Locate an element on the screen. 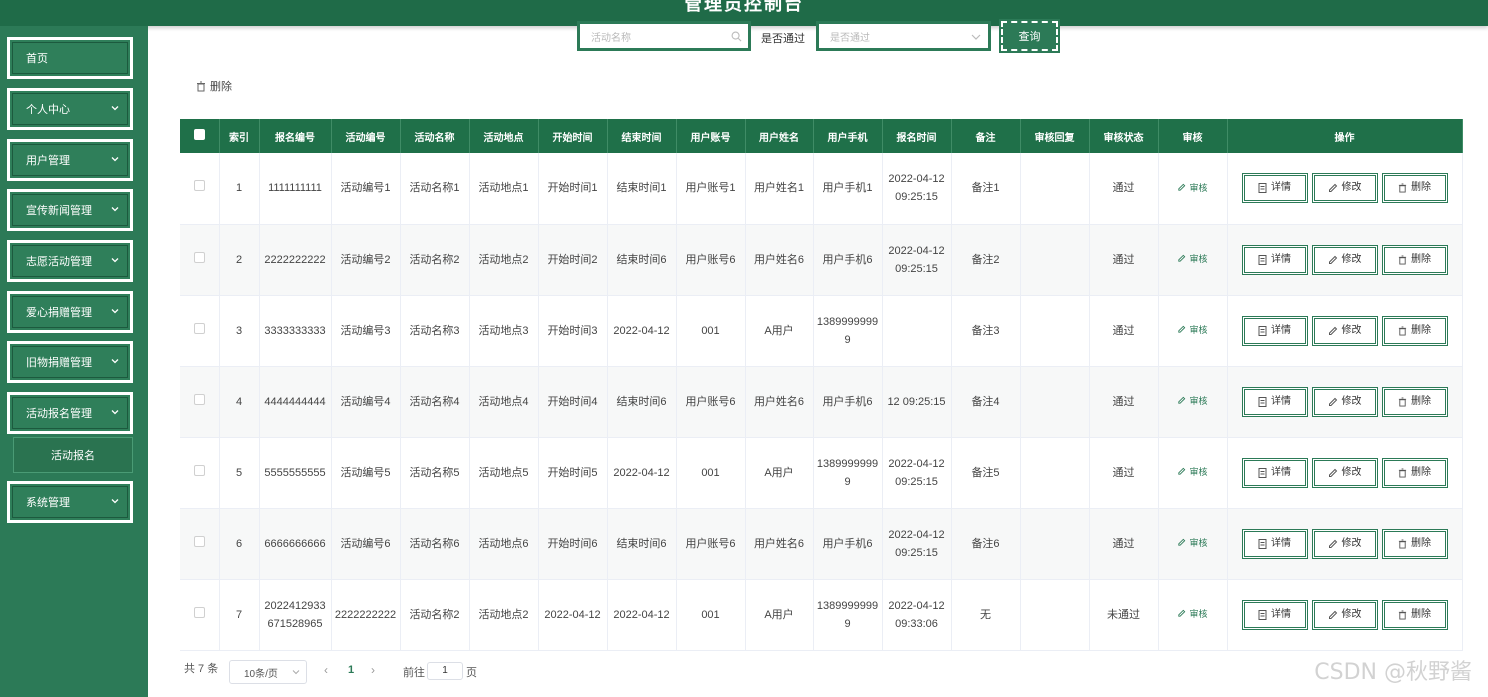 Image resolution: width=1488 pixels, height=697 pixels. page-size-select: 10条/页 is located at coordinates (268, 672).